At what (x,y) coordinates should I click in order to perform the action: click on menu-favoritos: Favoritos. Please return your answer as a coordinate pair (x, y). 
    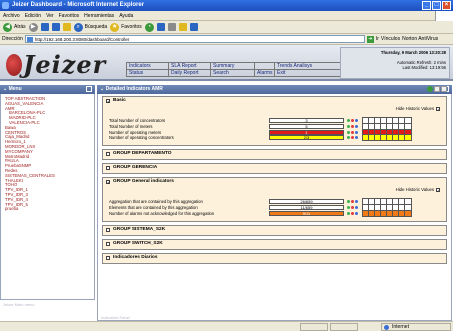
    Looking at the image, I should click on (69, 15).